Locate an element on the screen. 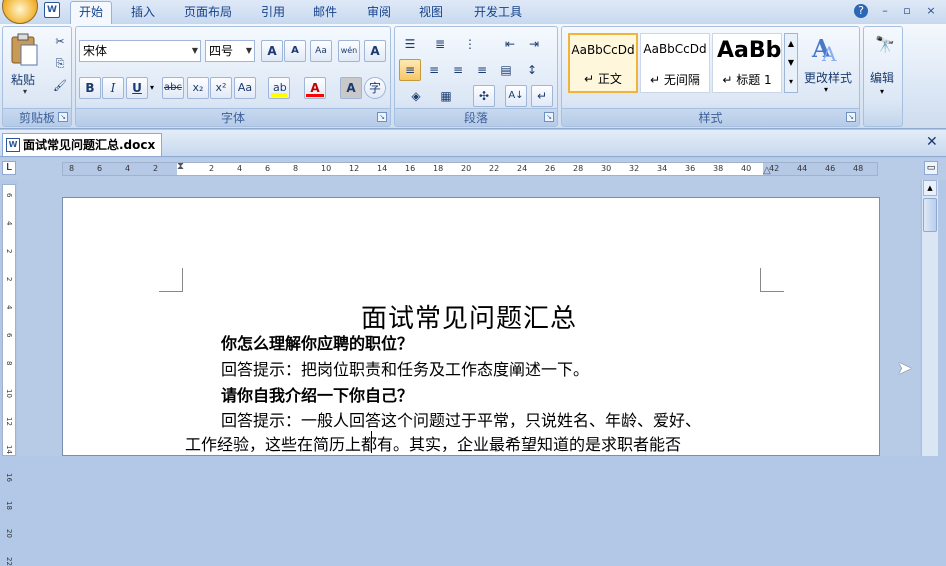  style-normal: AaBbCcDd ↵ 正文 is located at coordinates (603, 63).